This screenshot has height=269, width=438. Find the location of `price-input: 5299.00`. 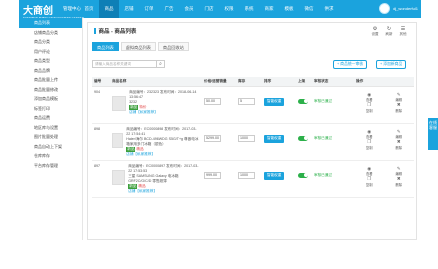

price-input: 5299.00 is located at coordinates (212, 138).